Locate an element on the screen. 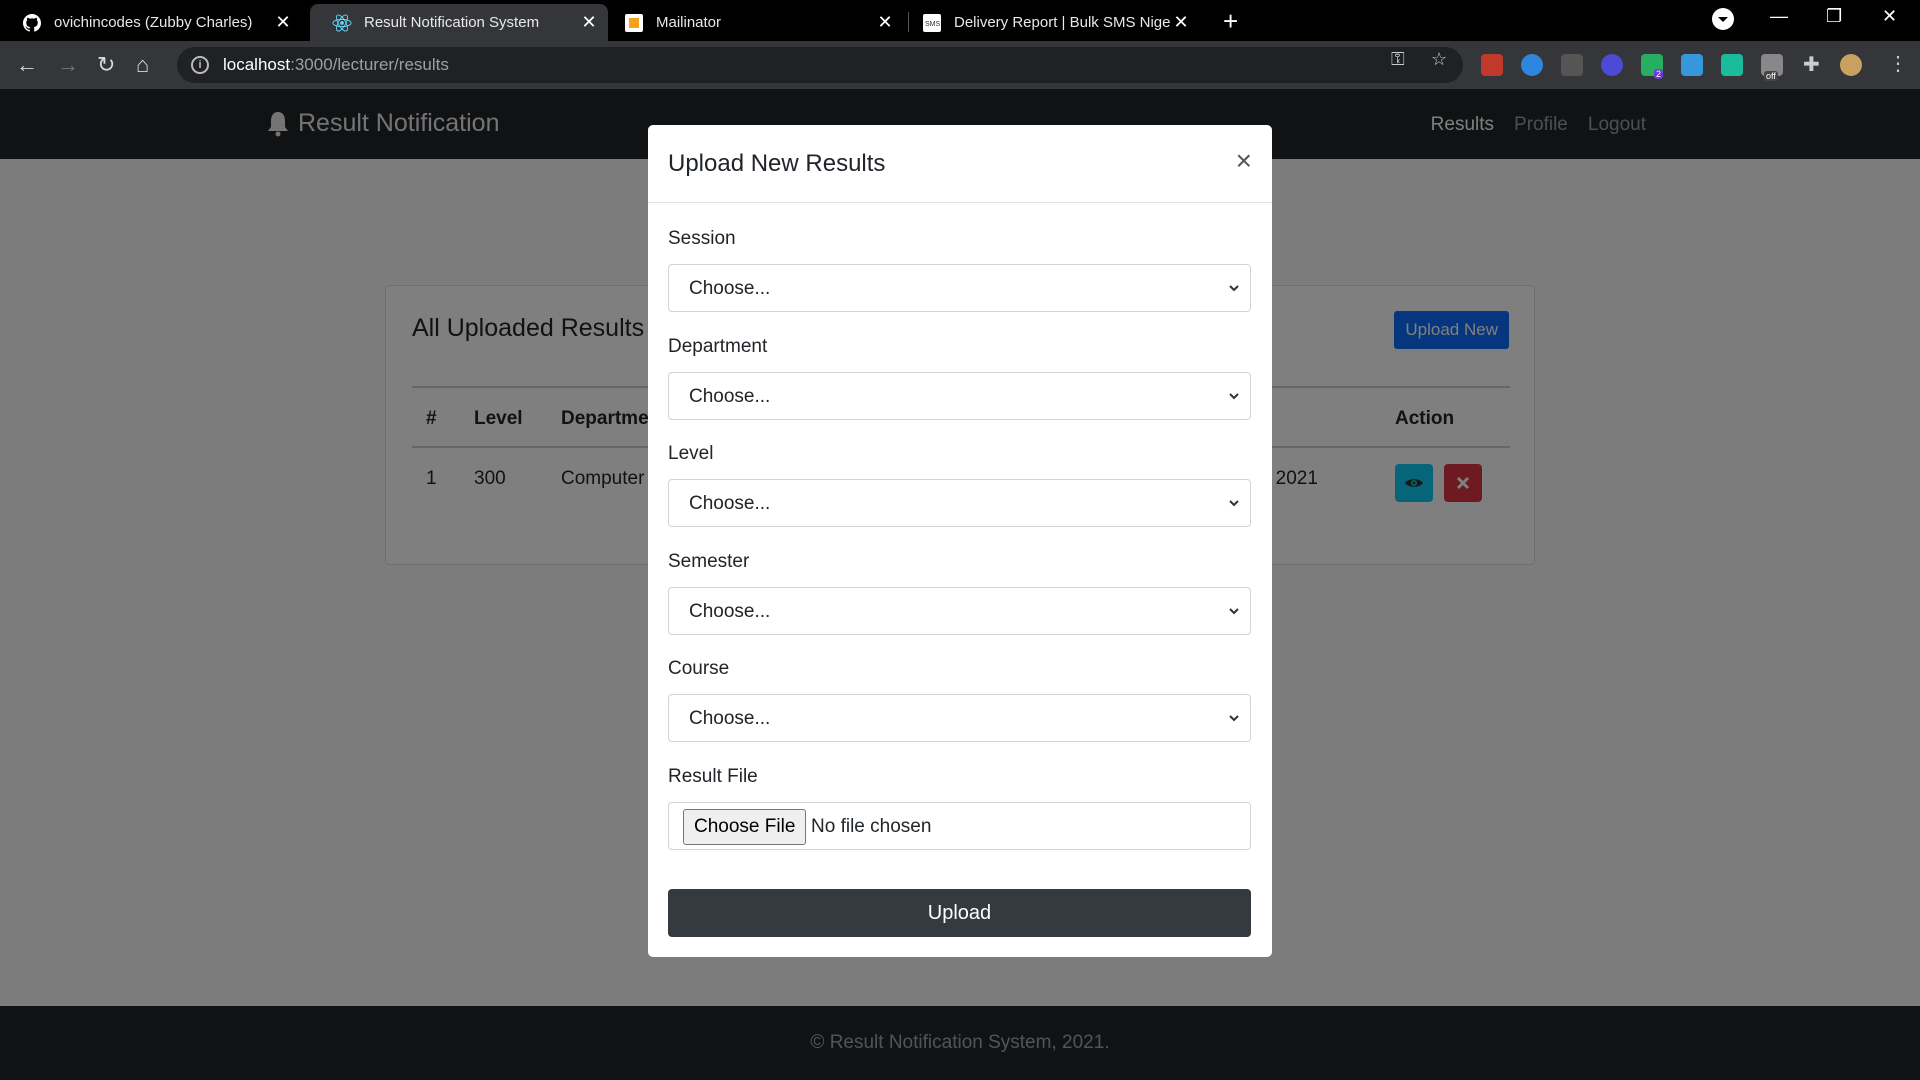 The width and height of the screenshot is (1920, 1080). choose-file-button: Choose File is located at coordinates (745, 827).